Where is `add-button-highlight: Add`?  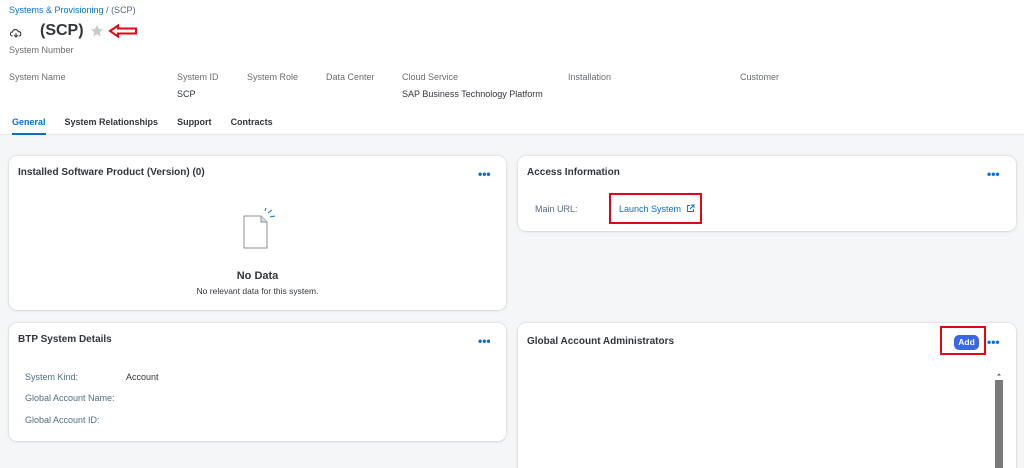
add-button-highlight: Add is located at coordinates (963, 340).